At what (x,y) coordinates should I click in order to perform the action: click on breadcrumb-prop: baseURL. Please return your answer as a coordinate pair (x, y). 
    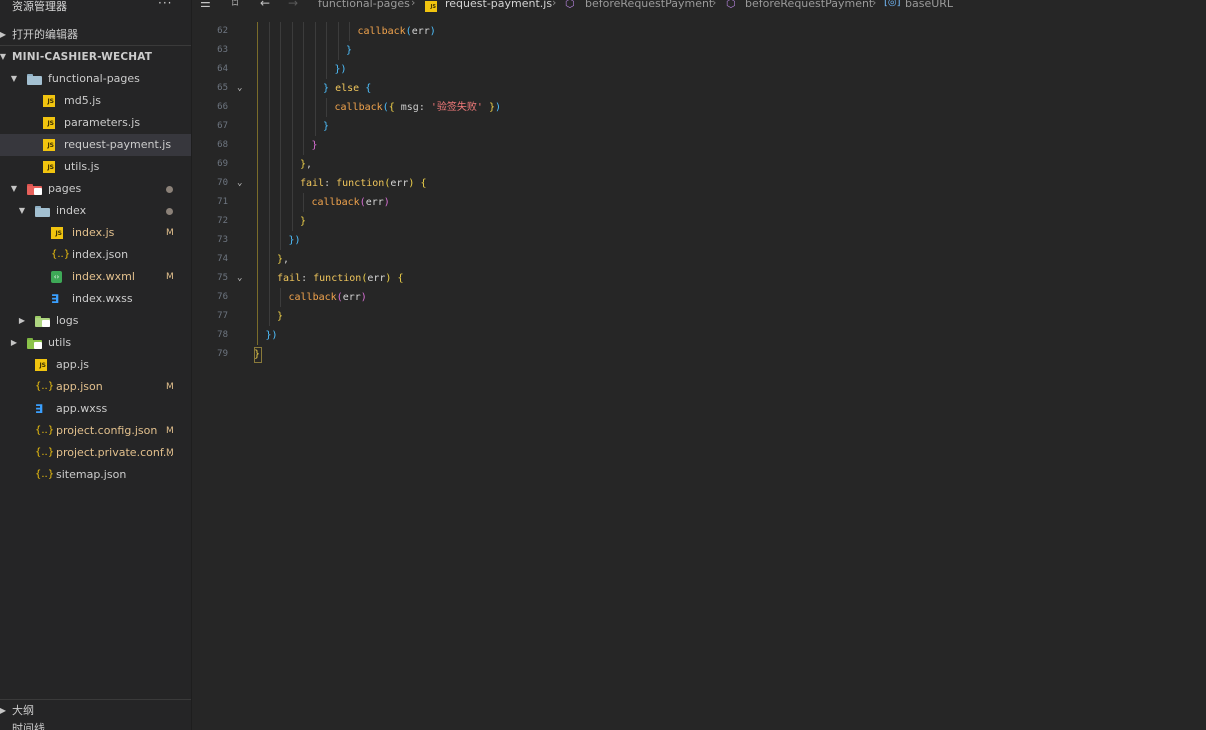
    Looking at the image, I should click on (929, 5).